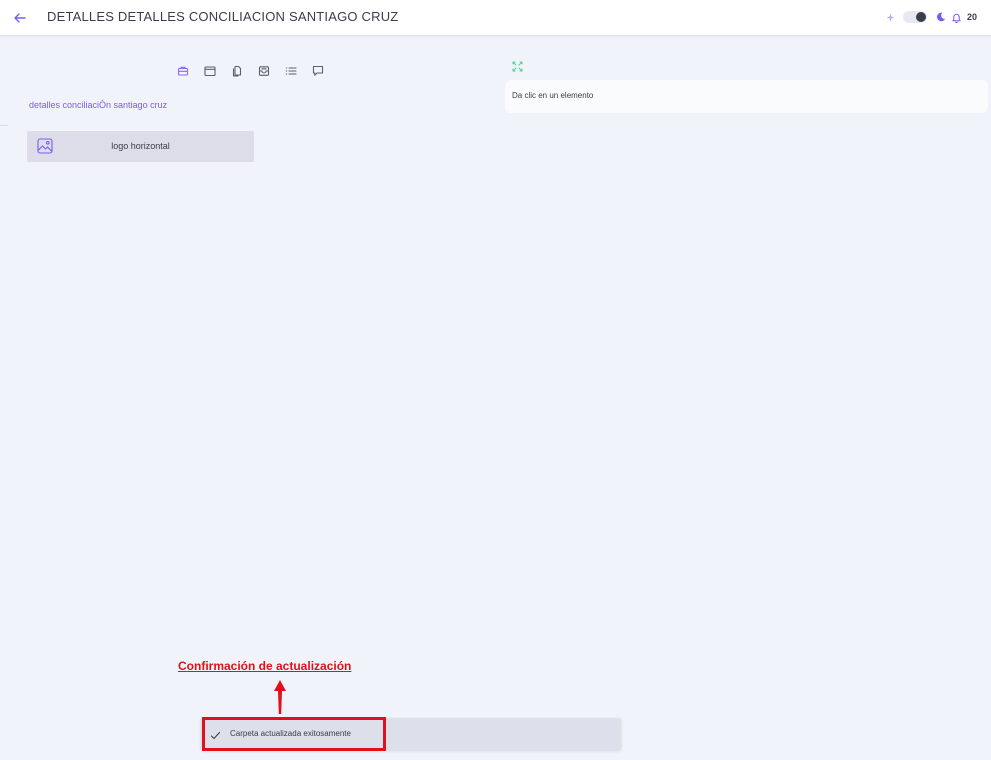 The height and width of the screenshot is (760, 991). What do you see at coordinates (183, 71) in the screenshot?
I see `briefcase-icon` at bounding box center [183, 71].